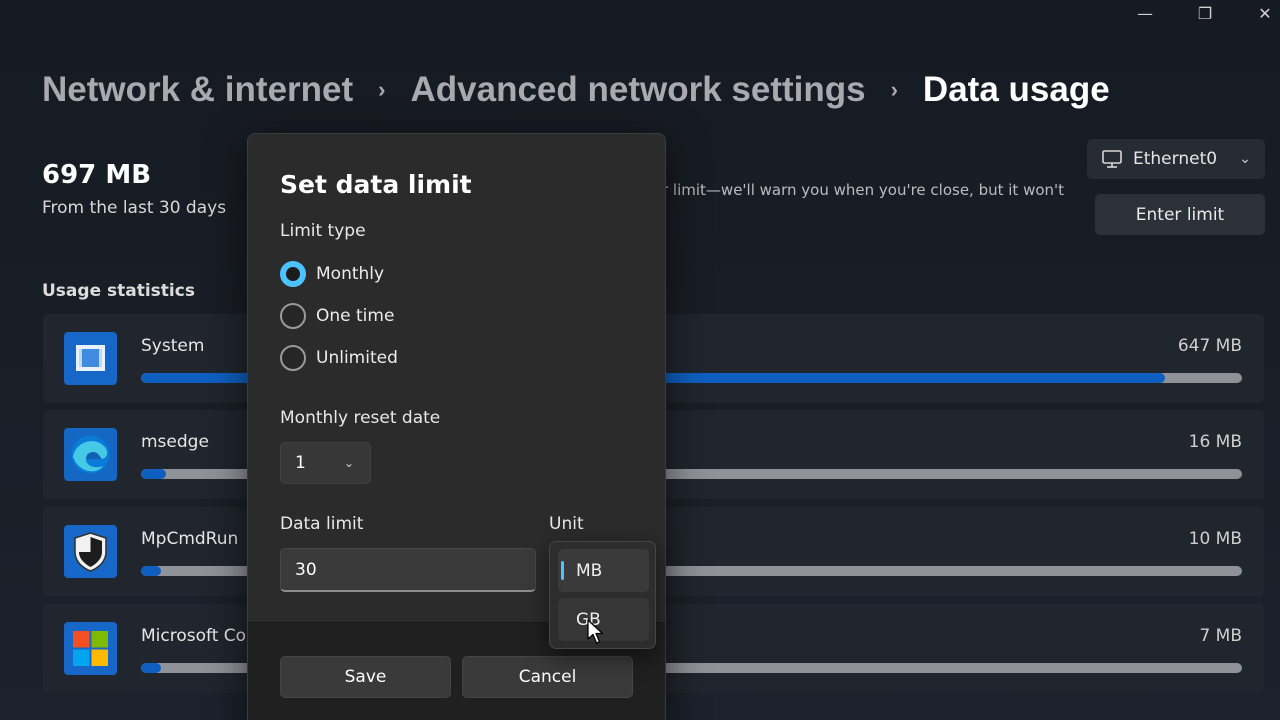  What do you see at coordinates (173, 346) in the screenshot?
I see `app-name: System` at bounding box center [173, 346].